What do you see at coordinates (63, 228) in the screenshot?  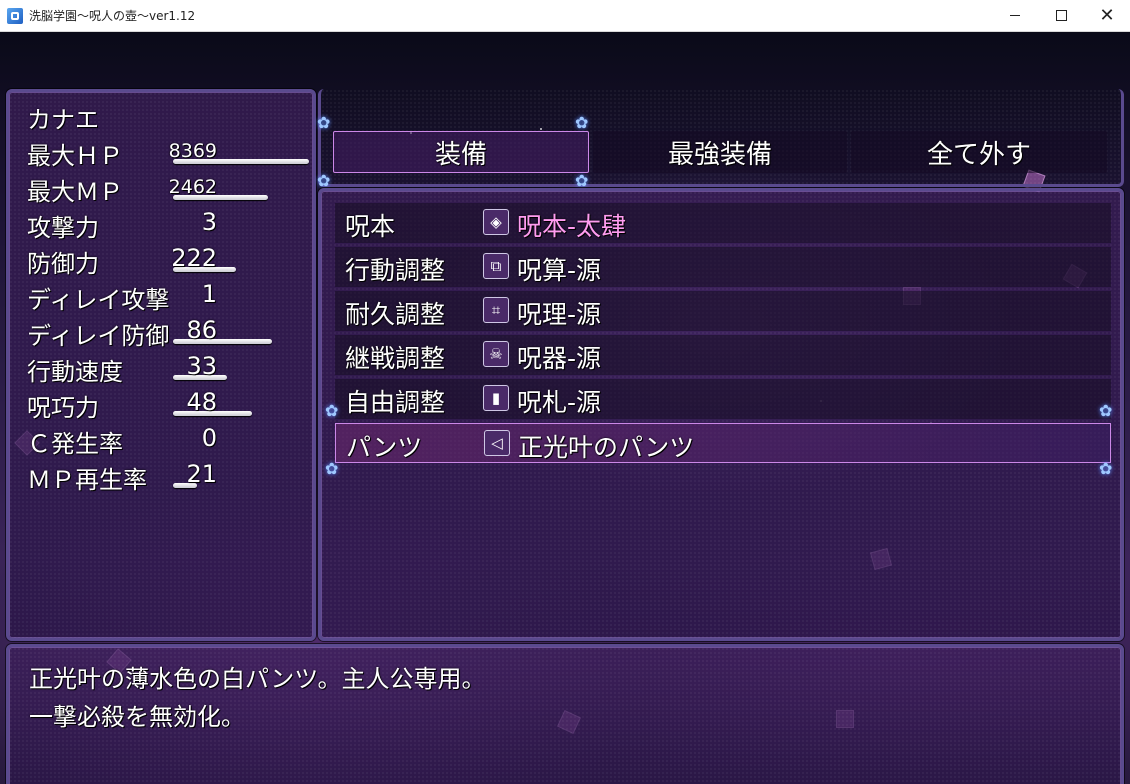 I see `stat-label: 攻撃力` at bounding box center [63, 228].